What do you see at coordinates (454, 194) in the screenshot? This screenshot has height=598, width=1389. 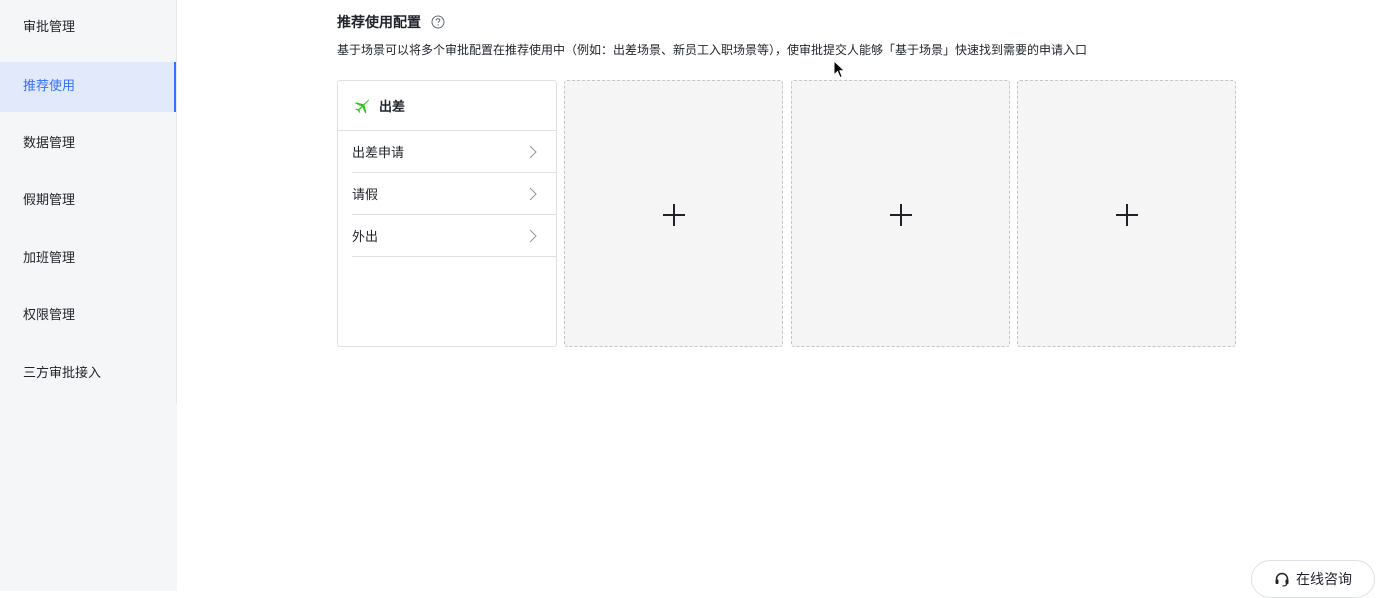 I see `scene-item-leave: 请假` at bounding box center [454, 194].